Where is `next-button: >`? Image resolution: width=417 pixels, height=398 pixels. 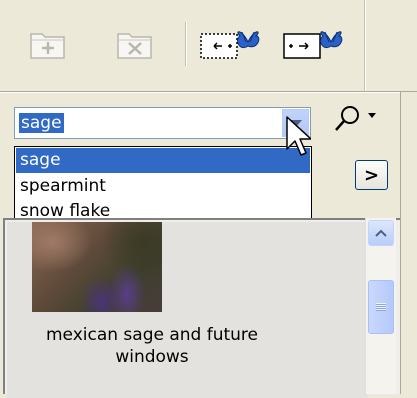
next-button: > is located at coordinates (371, 175).